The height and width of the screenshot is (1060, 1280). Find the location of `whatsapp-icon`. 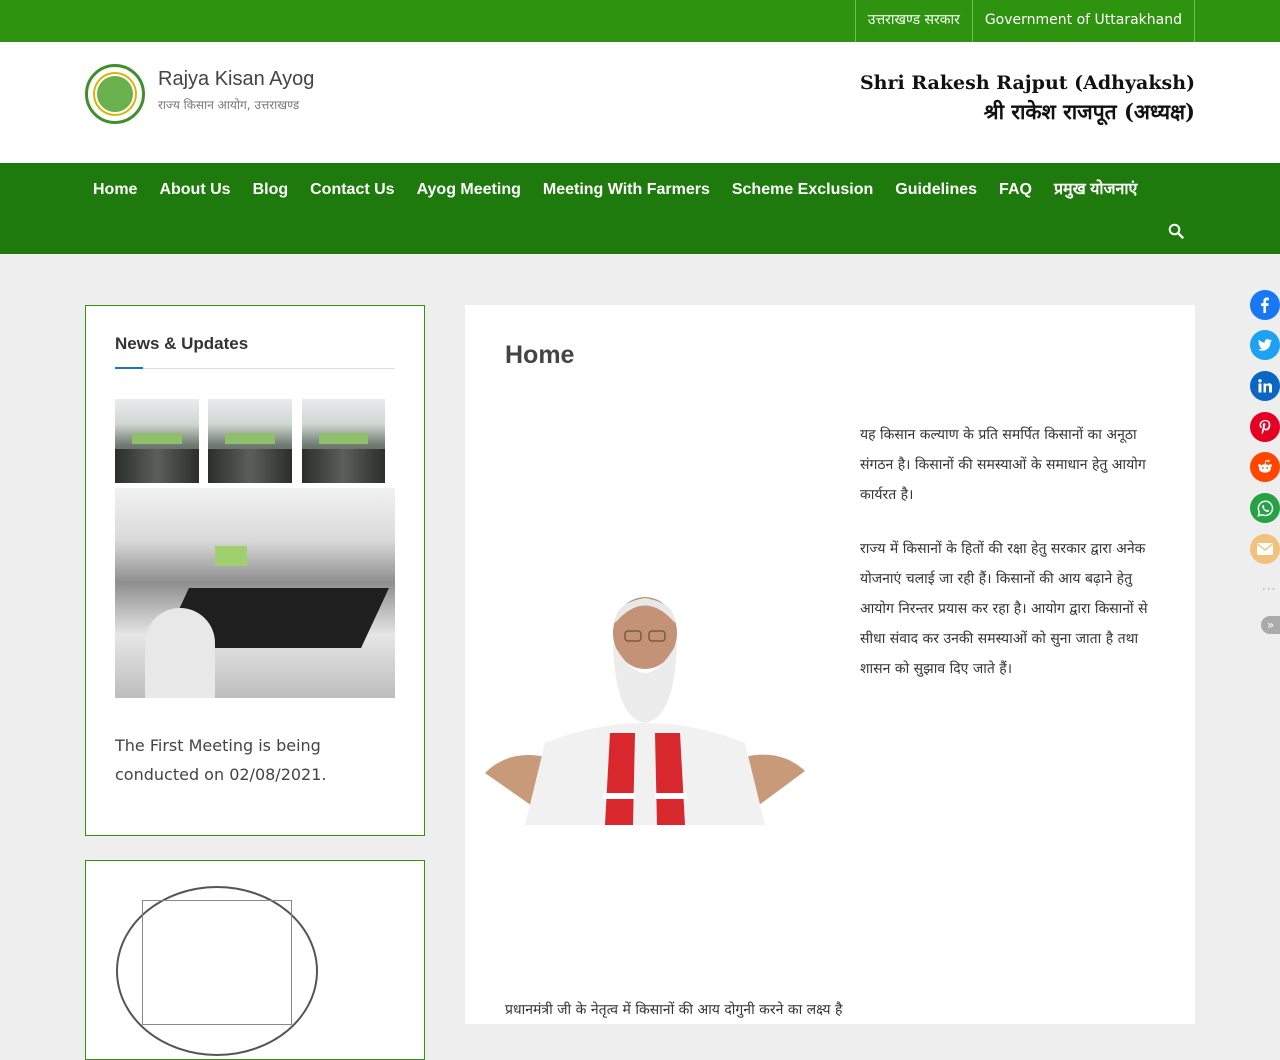

whatsapp-icon is located at coordinates (1264, 508).